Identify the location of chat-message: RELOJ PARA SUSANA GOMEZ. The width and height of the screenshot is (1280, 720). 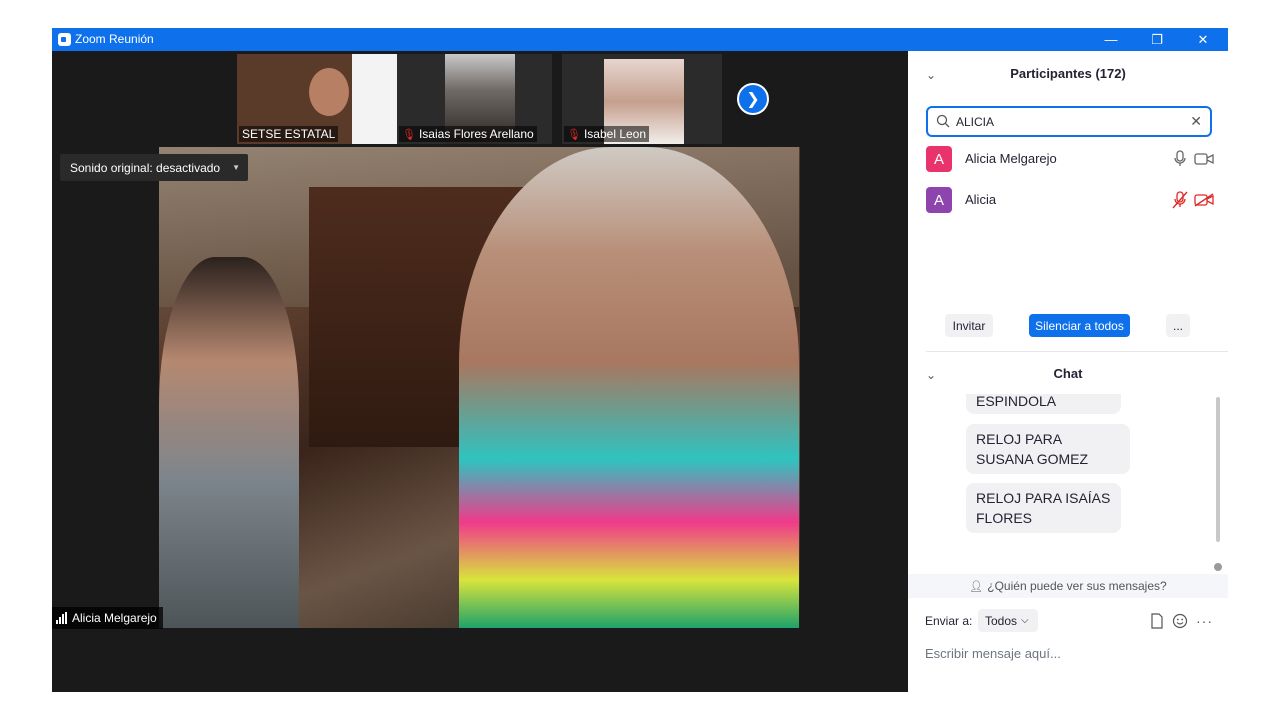
(1048, 449).